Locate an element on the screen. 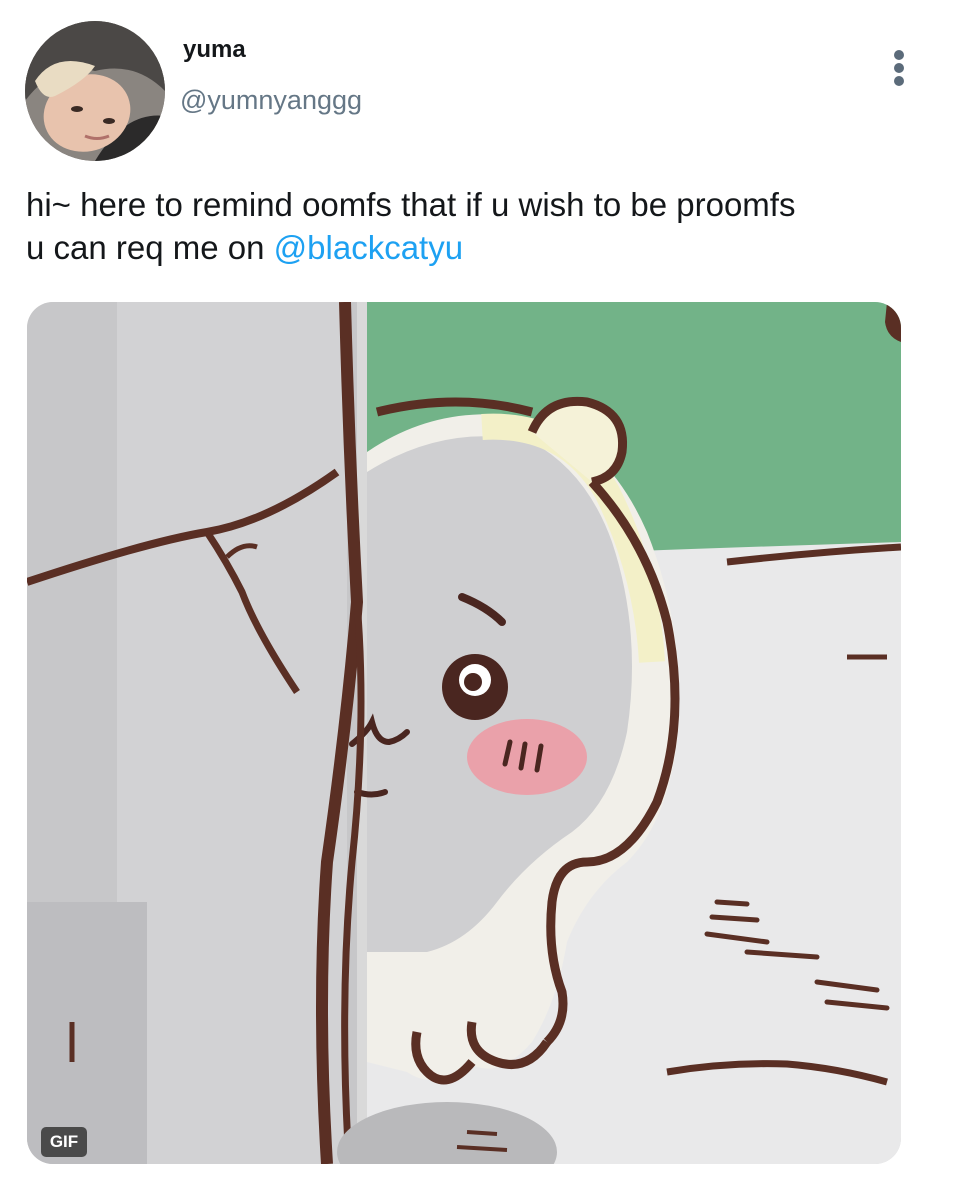  more-options-button is located at coordinates (899, 67).